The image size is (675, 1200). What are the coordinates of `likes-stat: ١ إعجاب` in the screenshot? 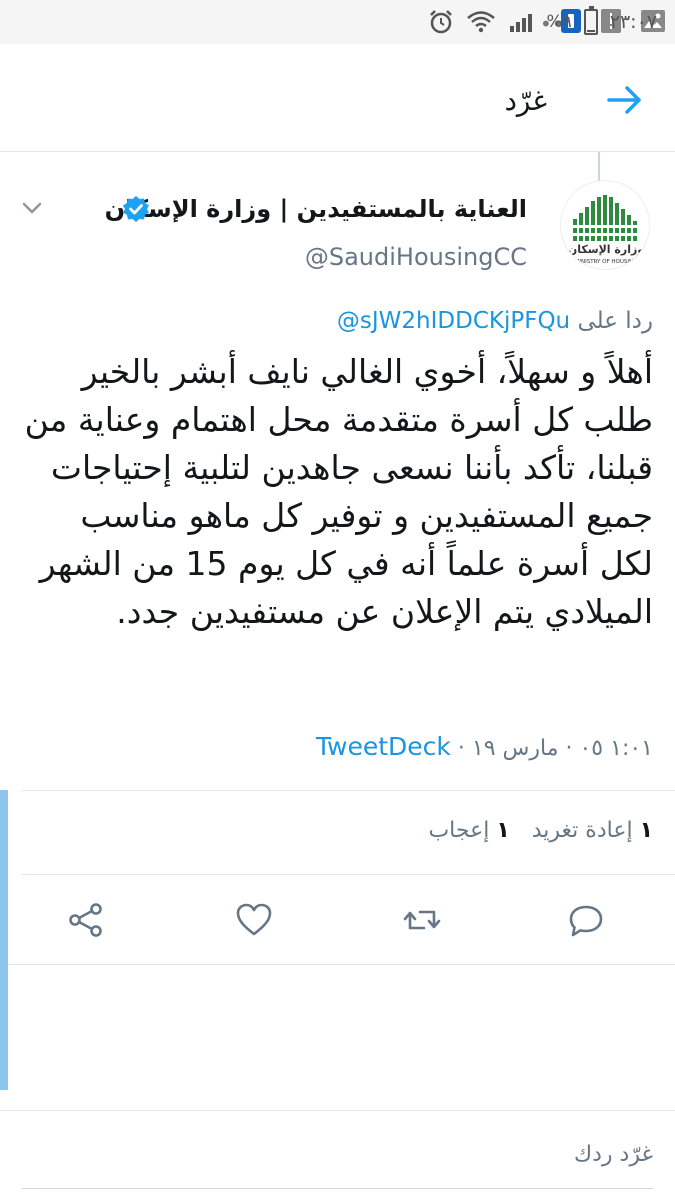 It's located at (468, 830).